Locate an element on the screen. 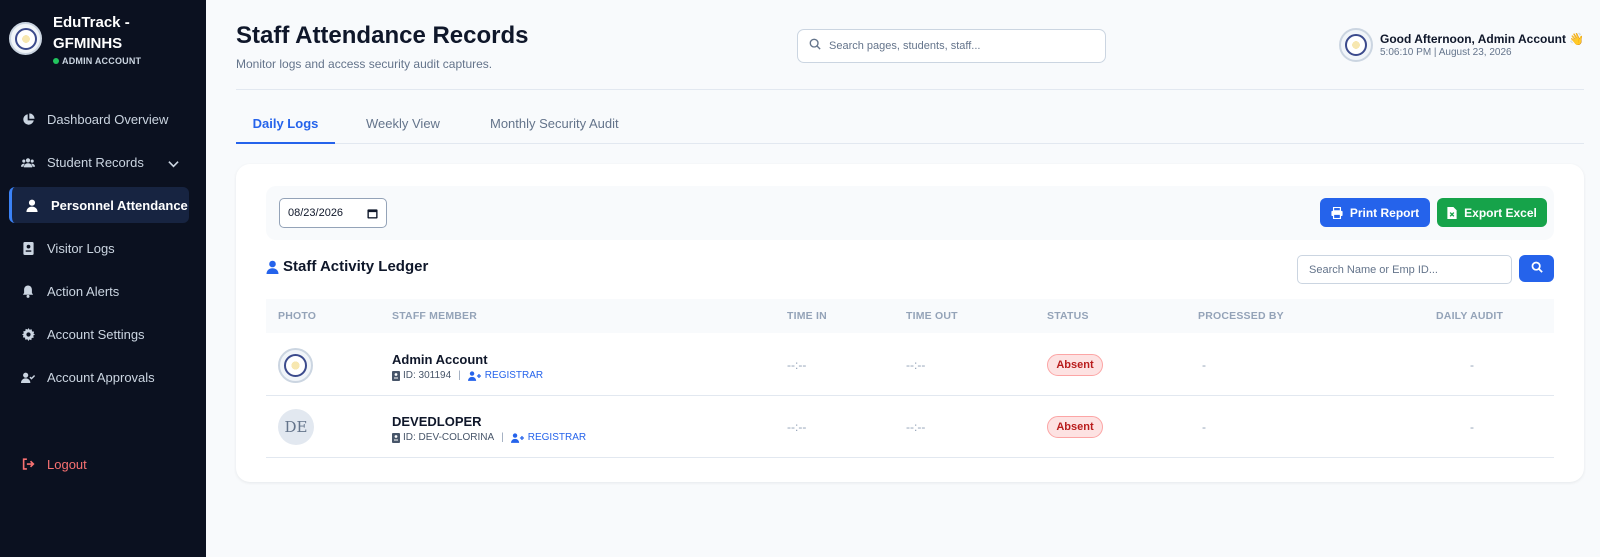  column-header-time-out: TIME OUT is located at coordinates (932, 316).